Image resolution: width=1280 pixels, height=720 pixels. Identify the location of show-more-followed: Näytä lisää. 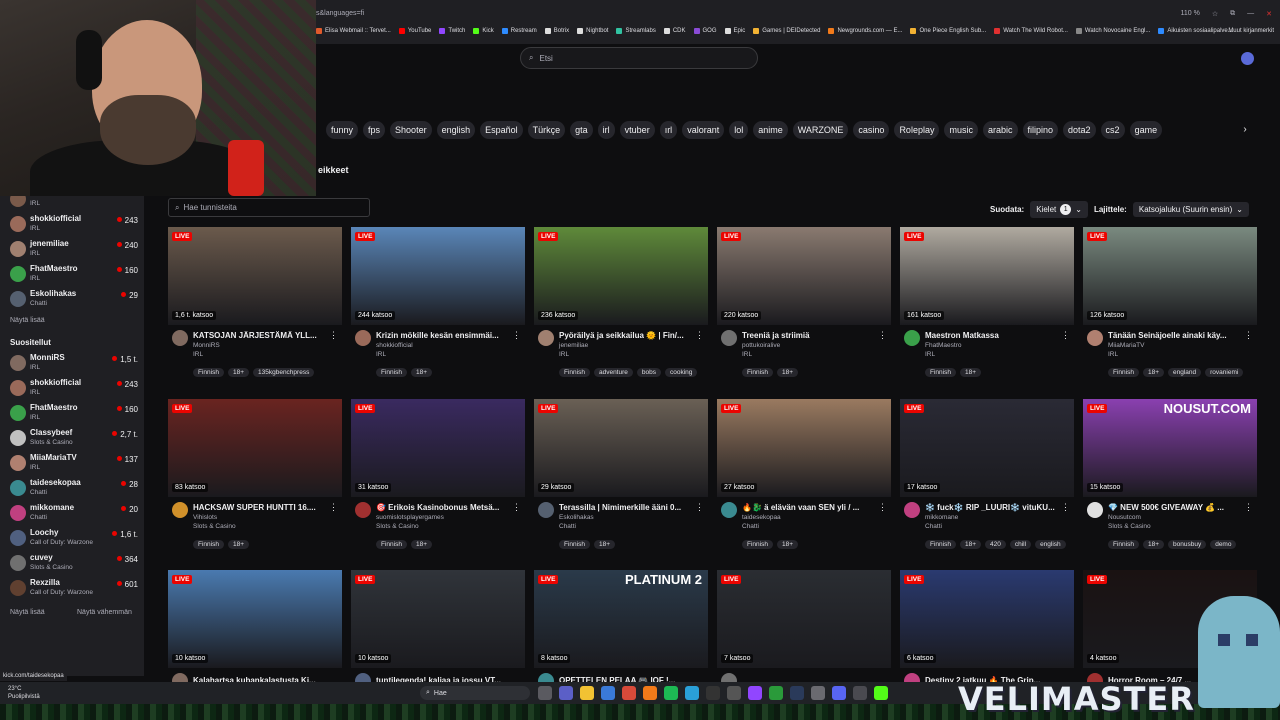
(27, 320).